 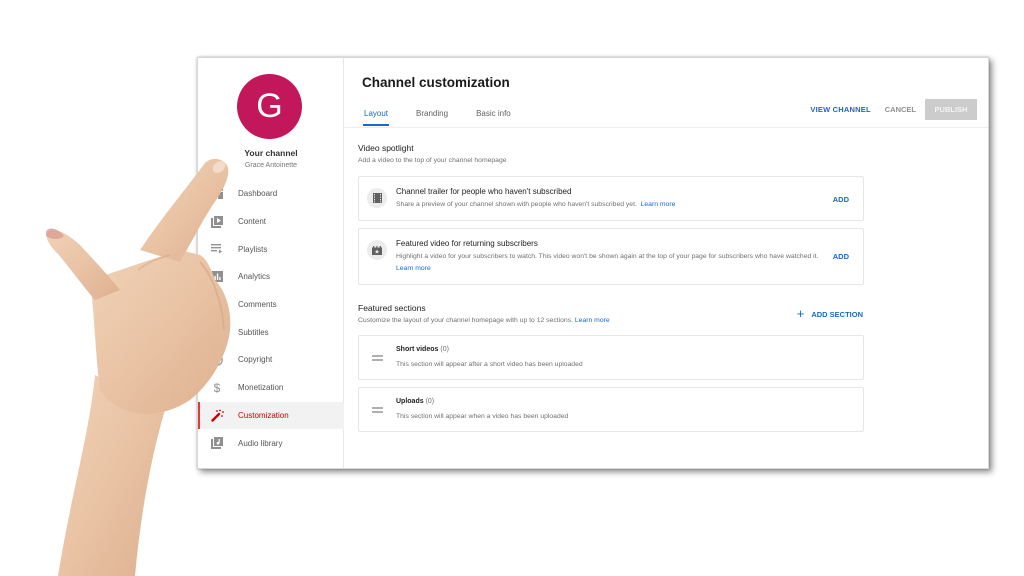 What do you see at coordinates (258, 194) in the screenshot?
I see `sidebar-item-label: Dashboard` at bounding box center [258, 194].